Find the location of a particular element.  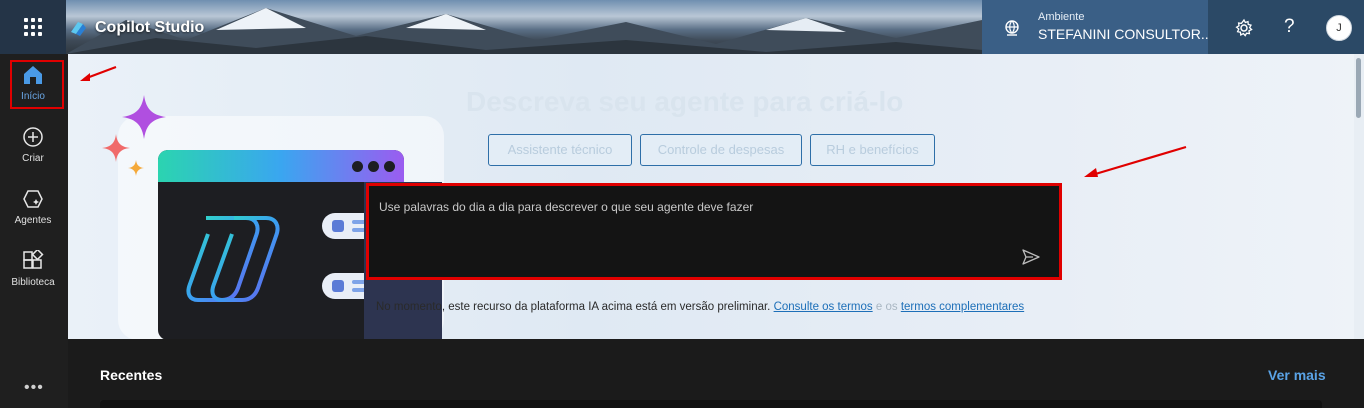

nav-label-criar: Criar is located at coordinates (33, 158).